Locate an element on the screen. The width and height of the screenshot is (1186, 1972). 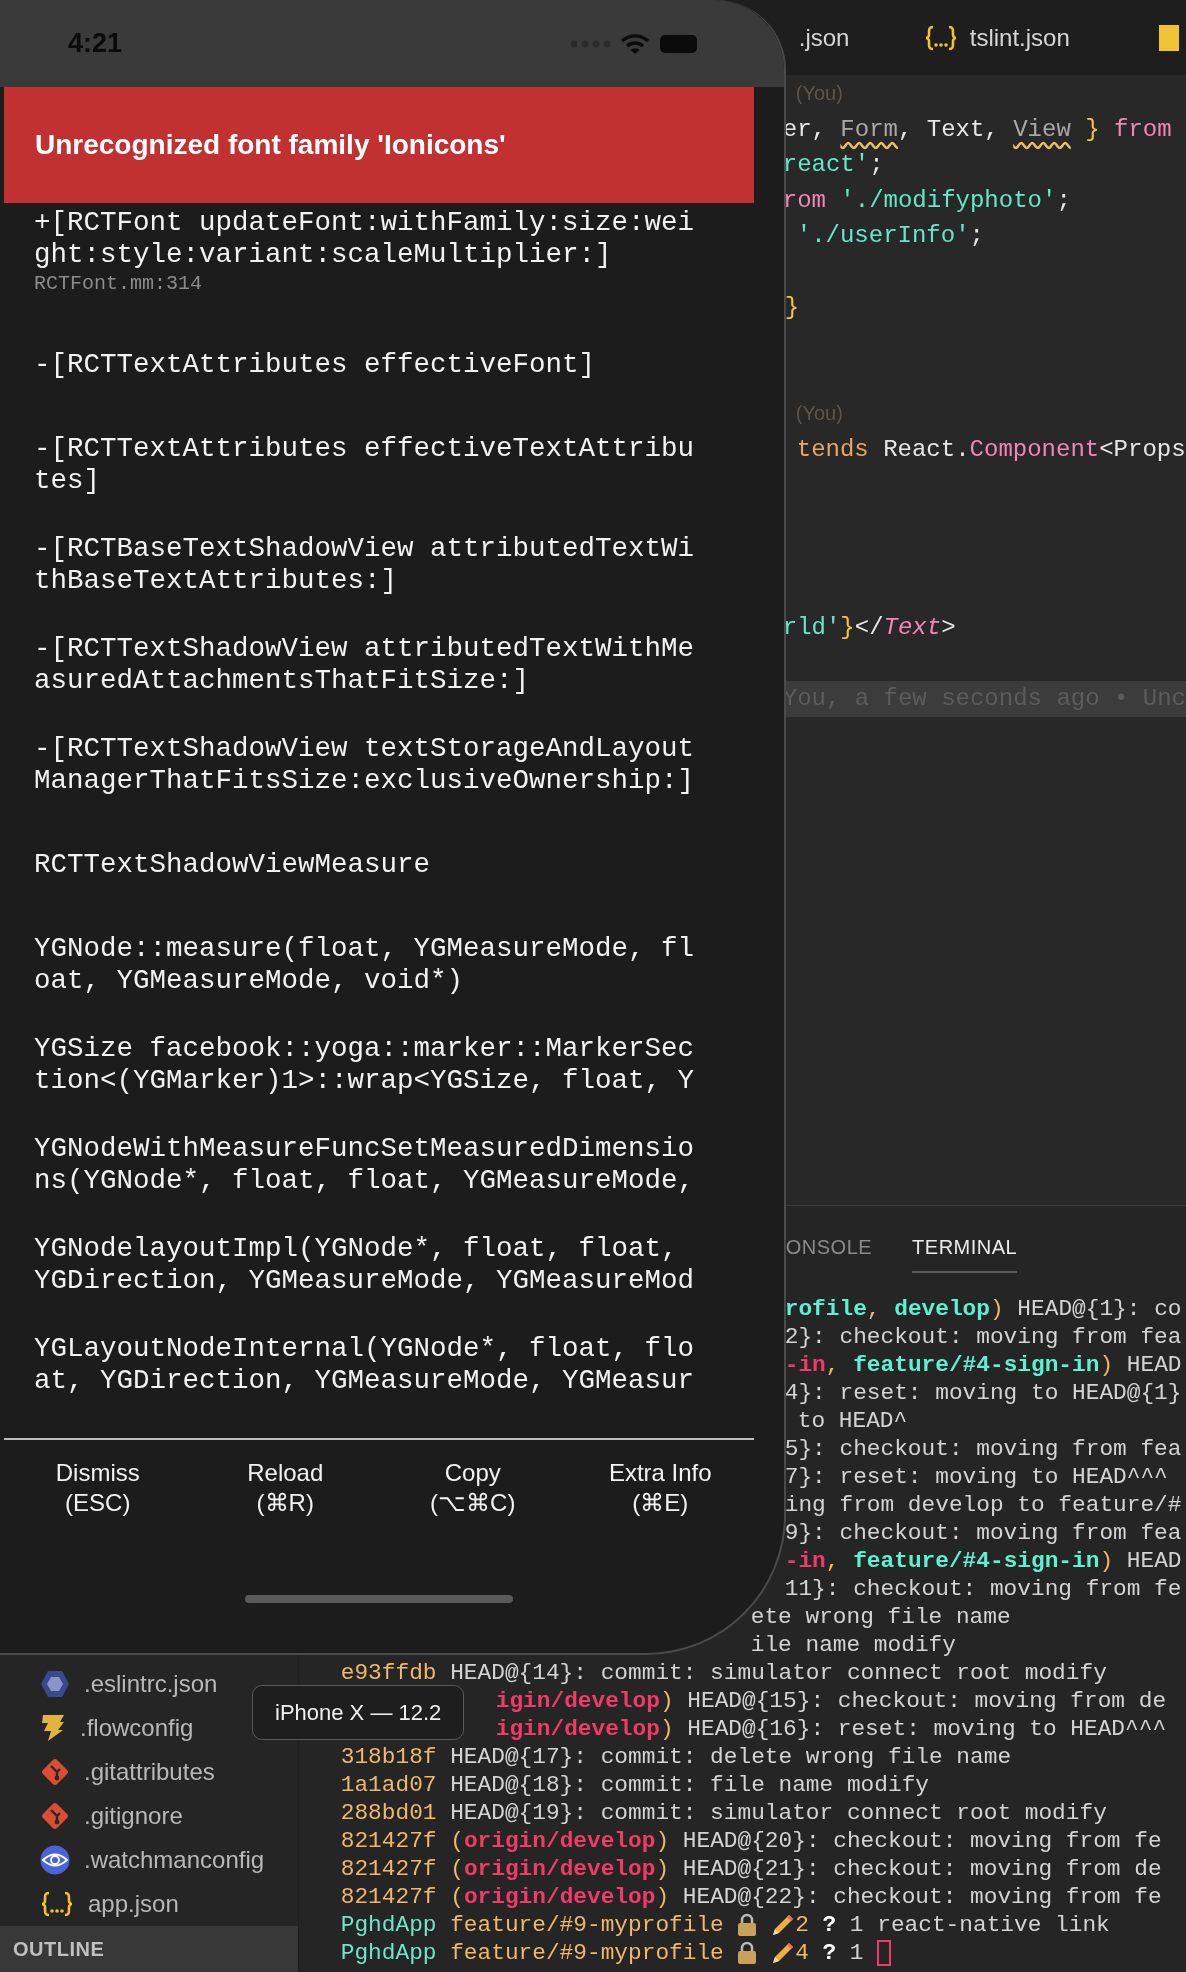
terminal-line: igin/develop) HEAD@{16}: reset: moving to HEAD^^^ is located at coordinates (831, 1729).